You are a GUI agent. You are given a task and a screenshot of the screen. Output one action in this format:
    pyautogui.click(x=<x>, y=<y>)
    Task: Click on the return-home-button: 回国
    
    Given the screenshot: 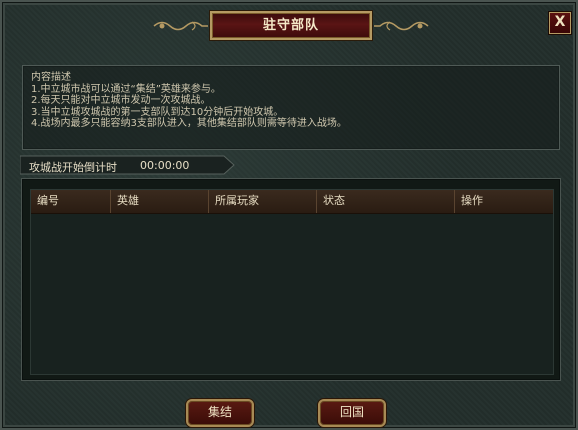 What is the action you would take?
    pyautogui.click(x=352, y=413)
    